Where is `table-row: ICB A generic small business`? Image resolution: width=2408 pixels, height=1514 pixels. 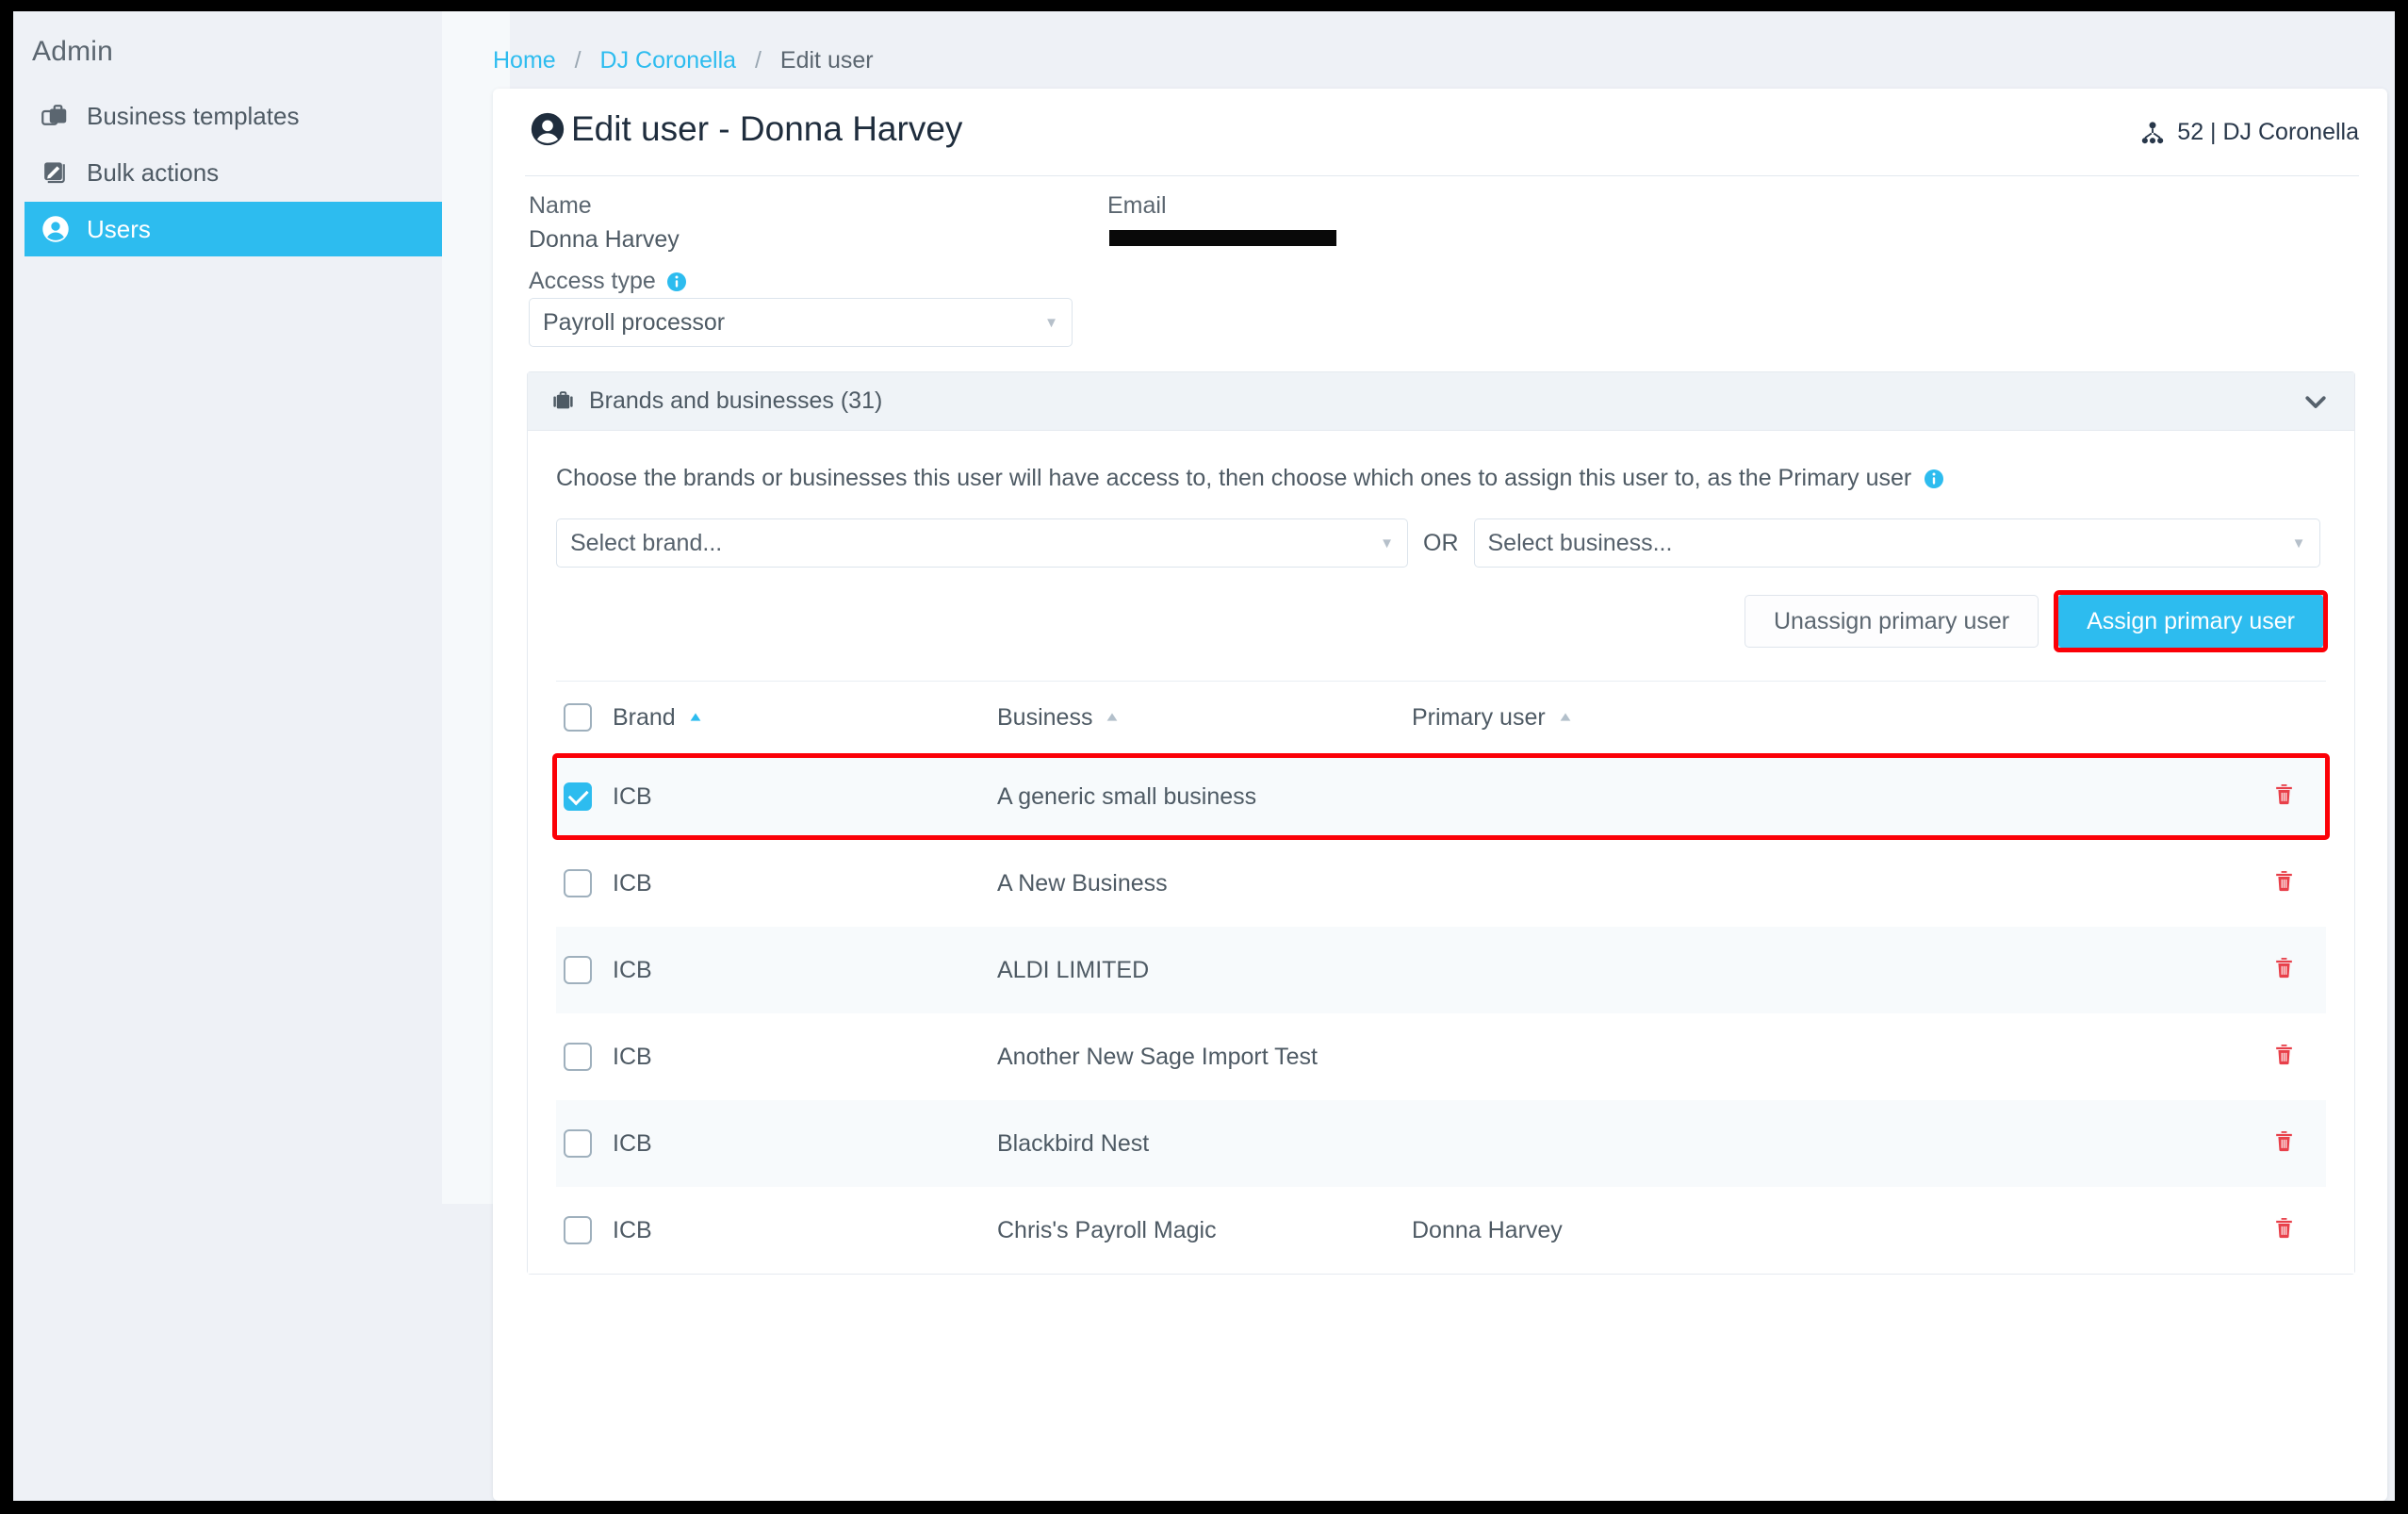
table-row: ICB A generic small business is located at coordinates (1441, 796).